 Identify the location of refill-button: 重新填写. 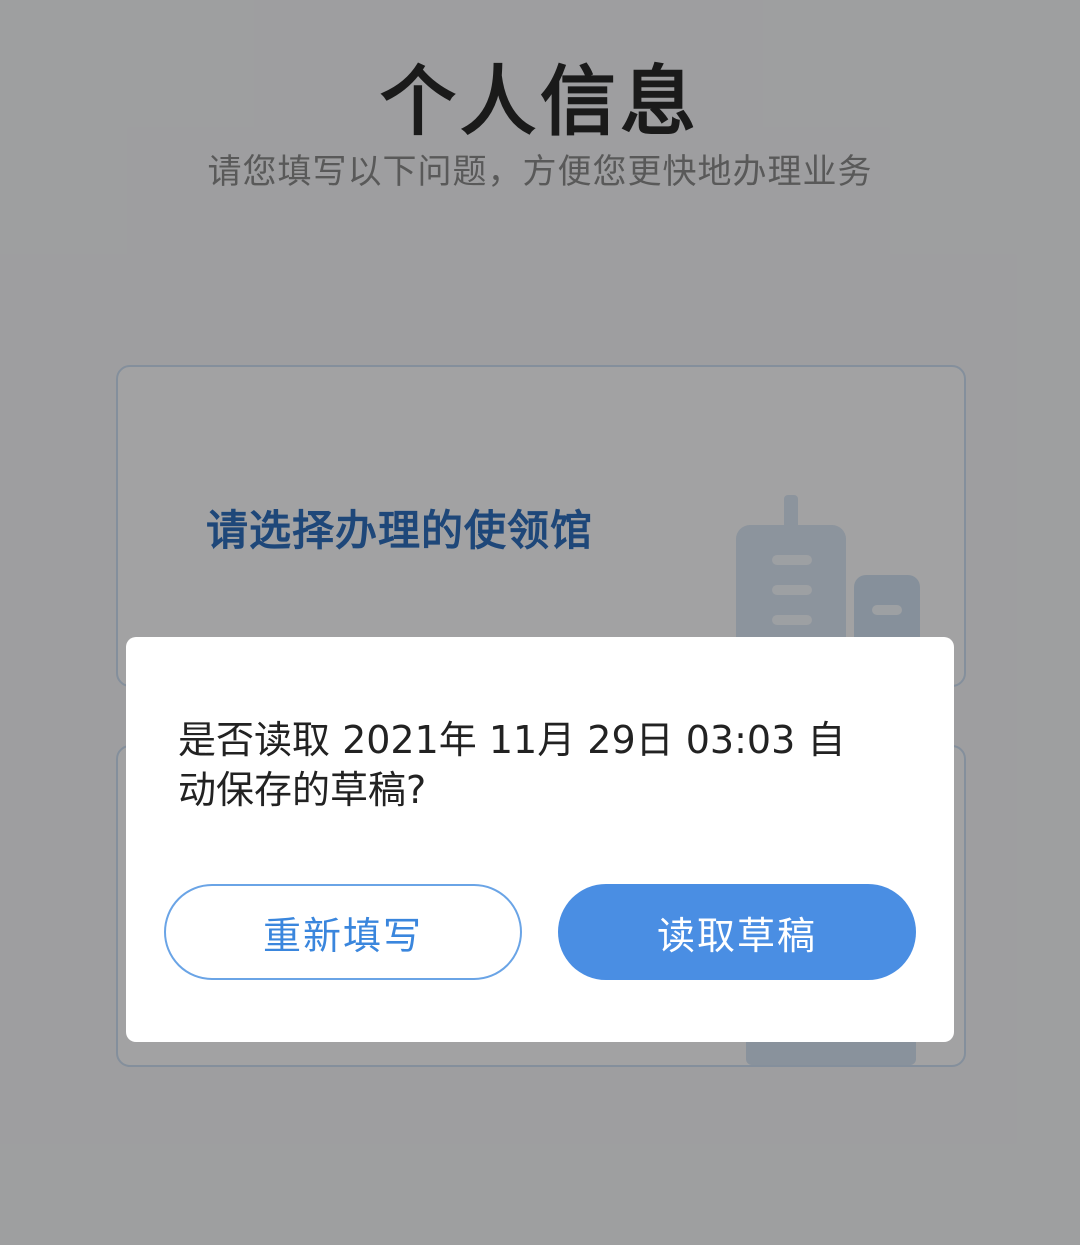
(343, 932).